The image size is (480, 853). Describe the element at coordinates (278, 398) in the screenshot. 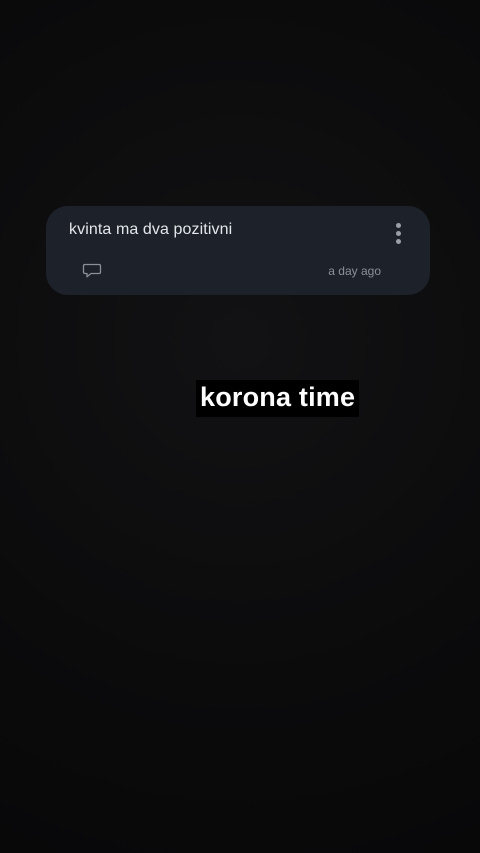

I see `story-caption: korona time` at that location.